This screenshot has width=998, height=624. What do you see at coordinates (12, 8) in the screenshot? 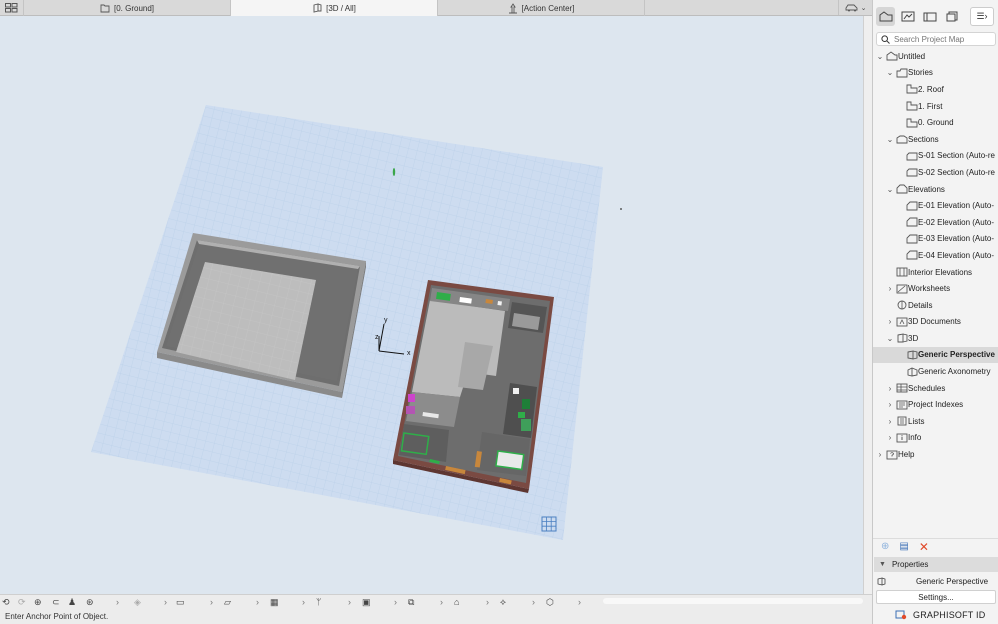
I see `tab-overview-button` at bounding box center [12, 8].